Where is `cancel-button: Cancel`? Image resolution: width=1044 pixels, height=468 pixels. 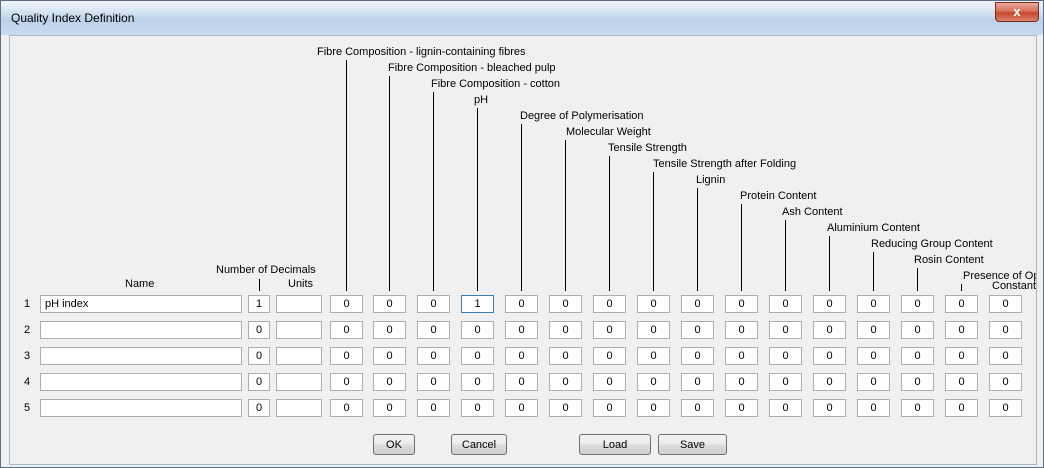 cancel-button: Cancel is located at coordinates (479, 444).